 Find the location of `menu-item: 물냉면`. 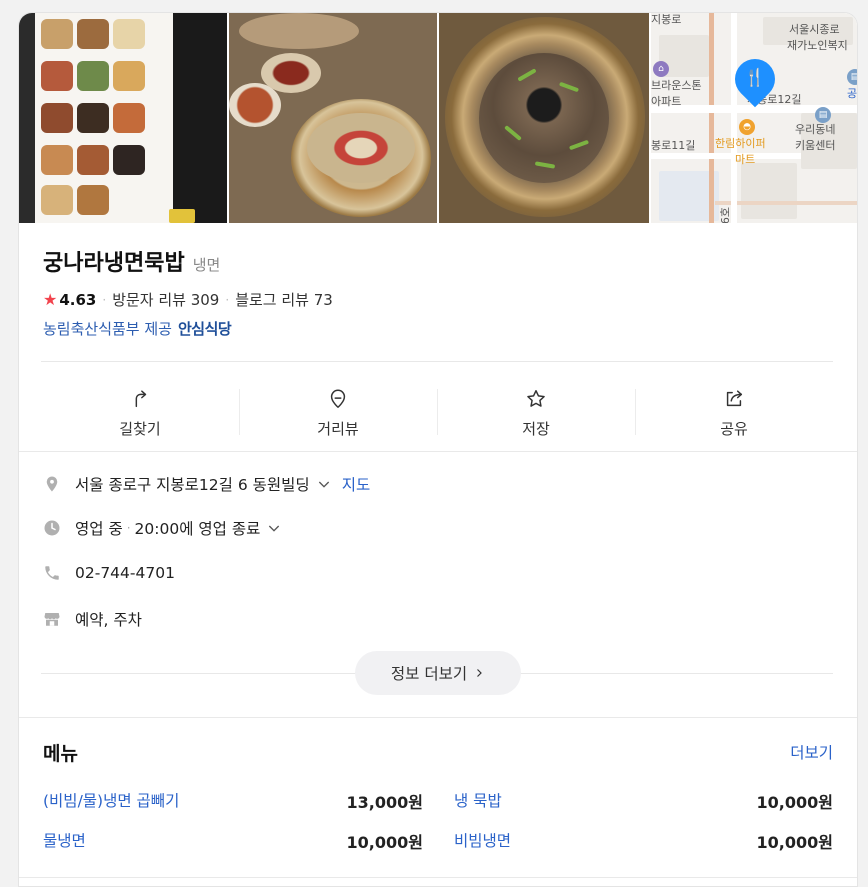

menu-item: 물냉면 is located at coordinates (64, 840).